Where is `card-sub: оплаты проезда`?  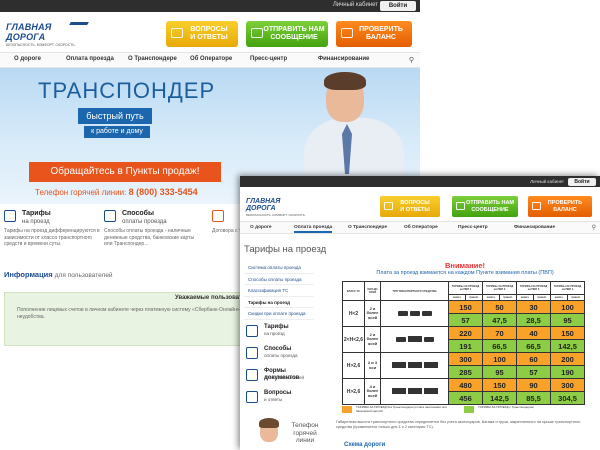 card-sub: оплаты проезда is located at coordinates (281, 355).